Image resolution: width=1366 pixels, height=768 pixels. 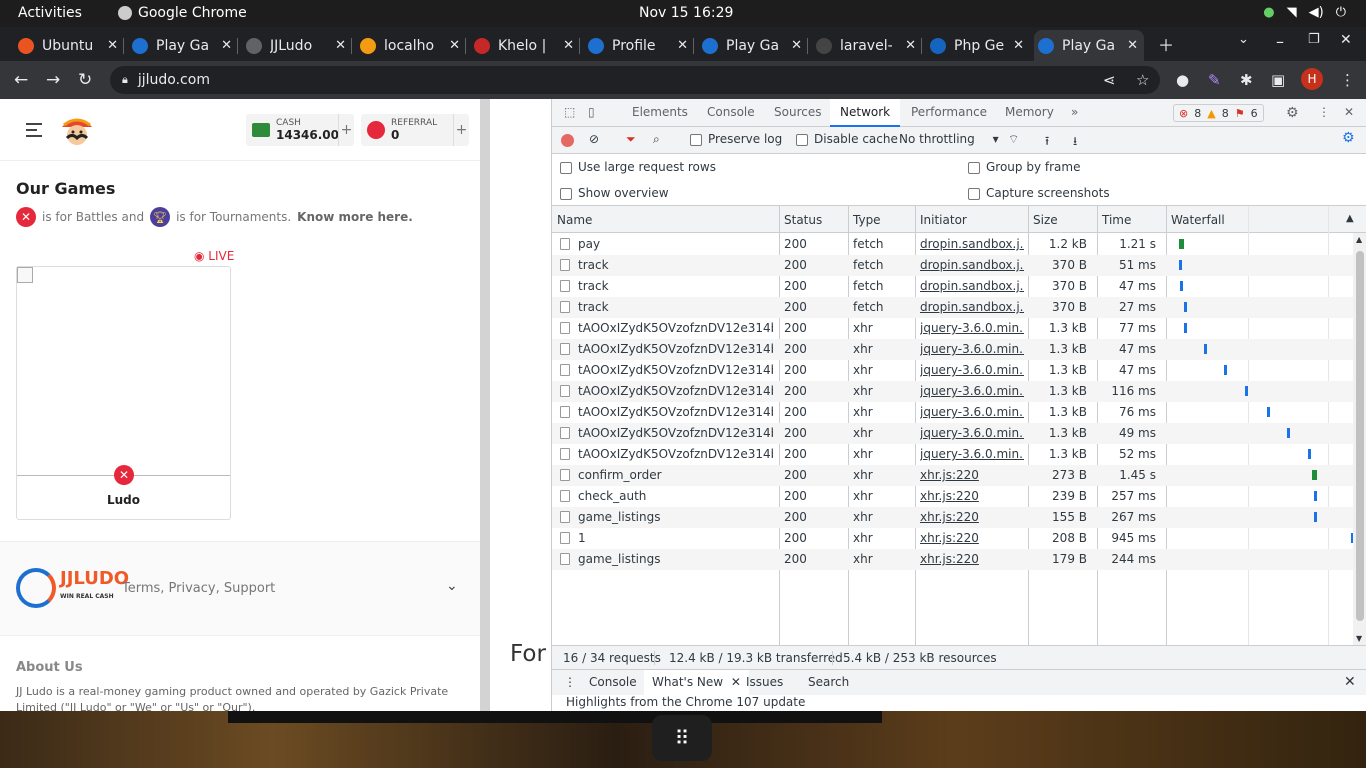 I want to click on browser-tab: Profile ✕, so click(x=639, y=45).